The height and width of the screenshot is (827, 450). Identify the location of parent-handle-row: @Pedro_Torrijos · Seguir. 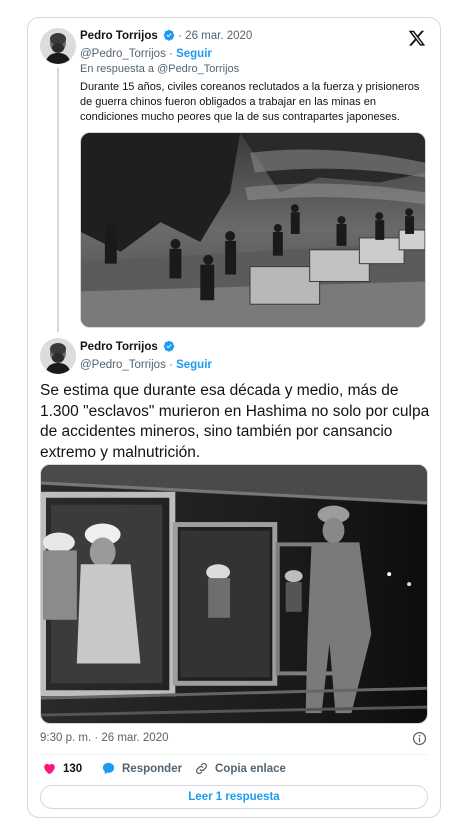
(146, 54).